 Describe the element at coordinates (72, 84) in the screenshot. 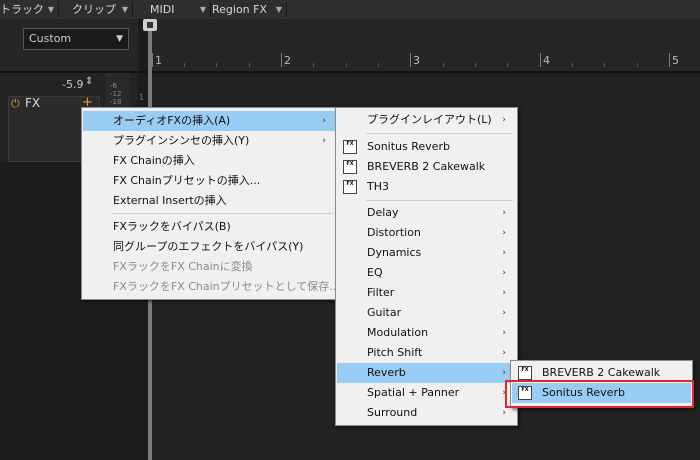

I see `volume-value: -5.9` at that location.